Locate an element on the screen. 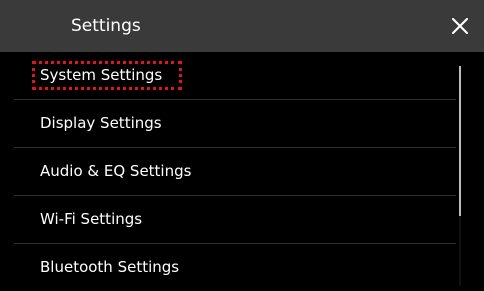  close-button is located at coordinates (460, 26).